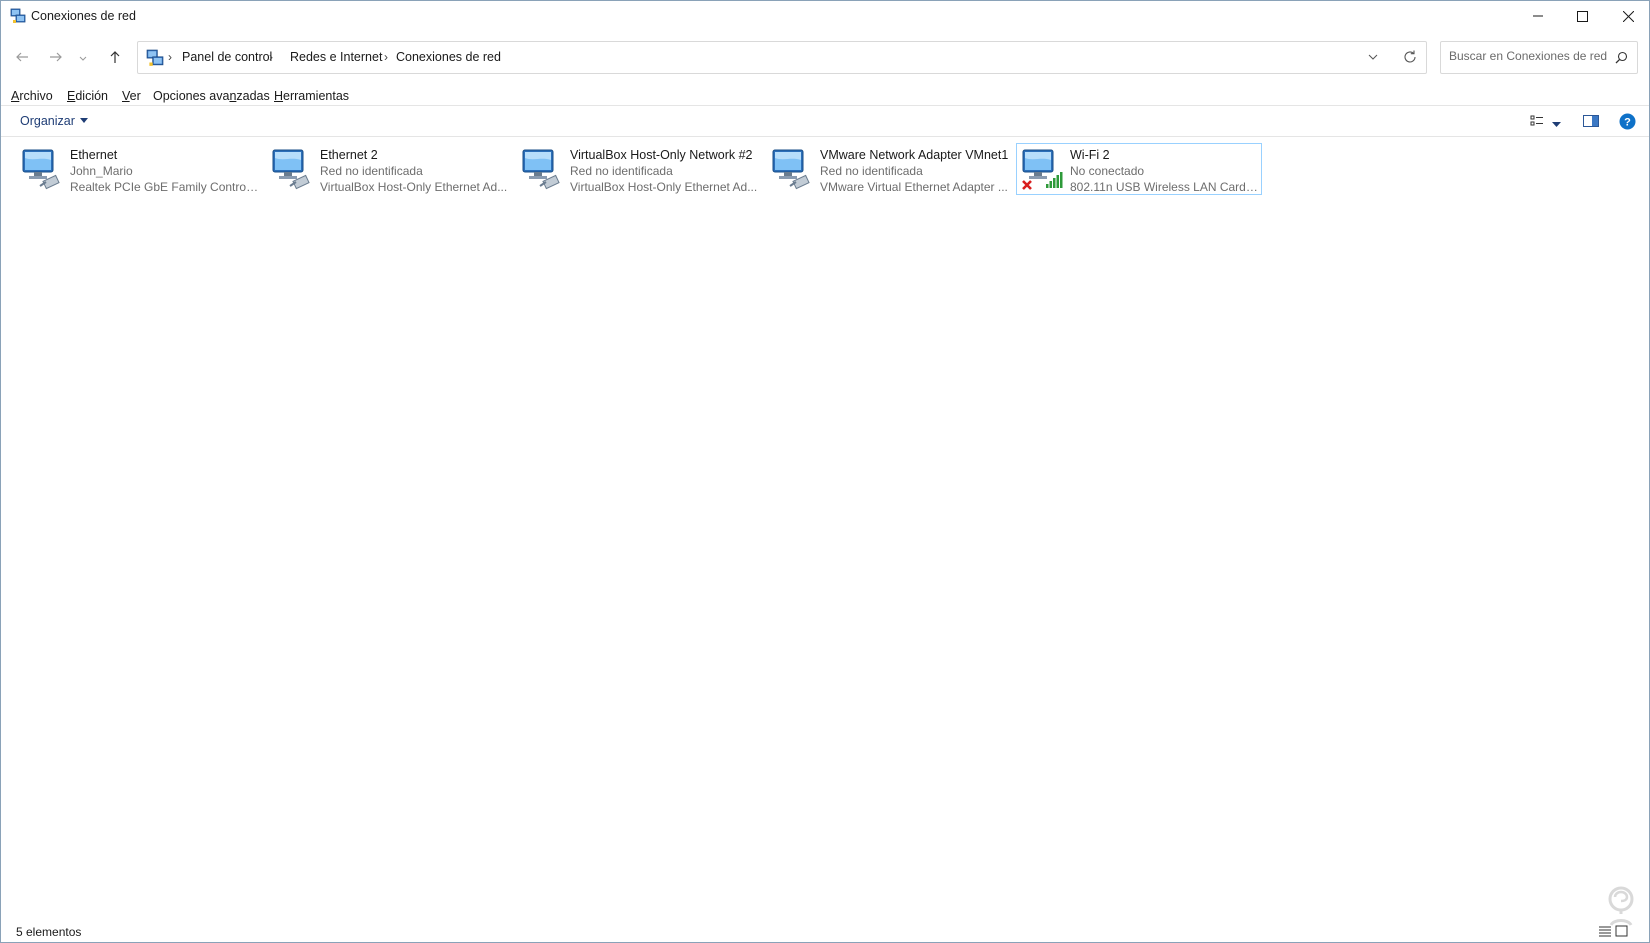 This screenshot has width=1650, height=943. What do you see at coordinates (661, 155) in the screenshot?
I see `connection-name: VirtualBox Host-Only Network #2` at bounding box center [661, 155].